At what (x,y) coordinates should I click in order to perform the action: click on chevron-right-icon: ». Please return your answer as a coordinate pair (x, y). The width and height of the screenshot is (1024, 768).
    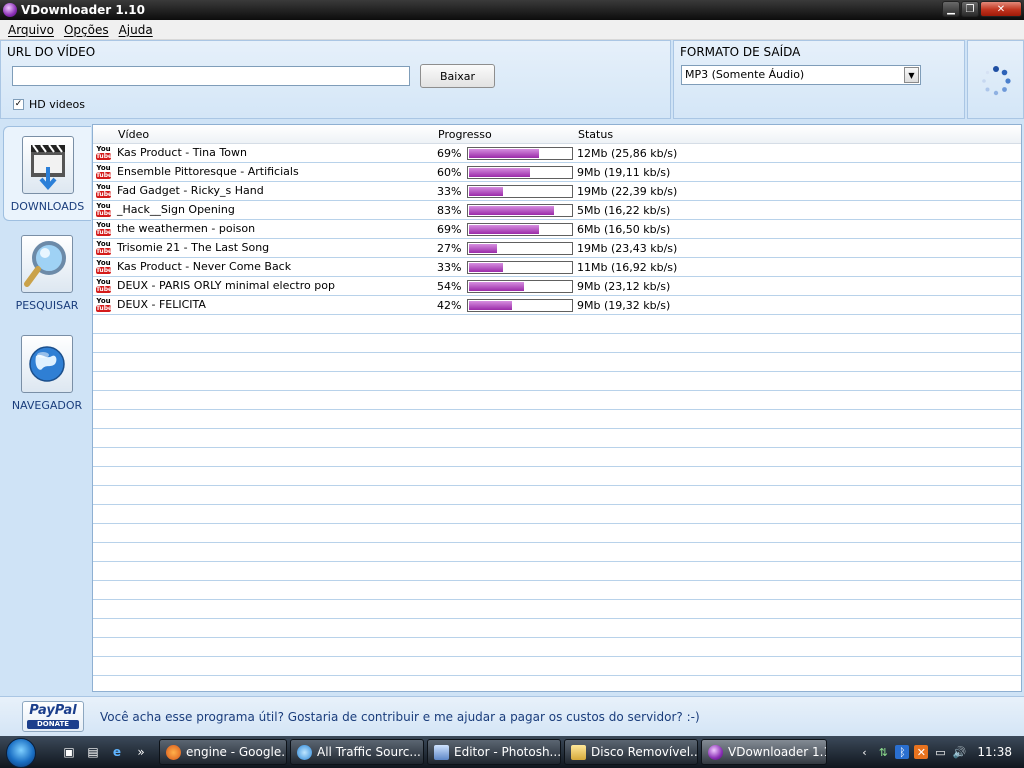
    Looking at the image, I should click on (141, 752).